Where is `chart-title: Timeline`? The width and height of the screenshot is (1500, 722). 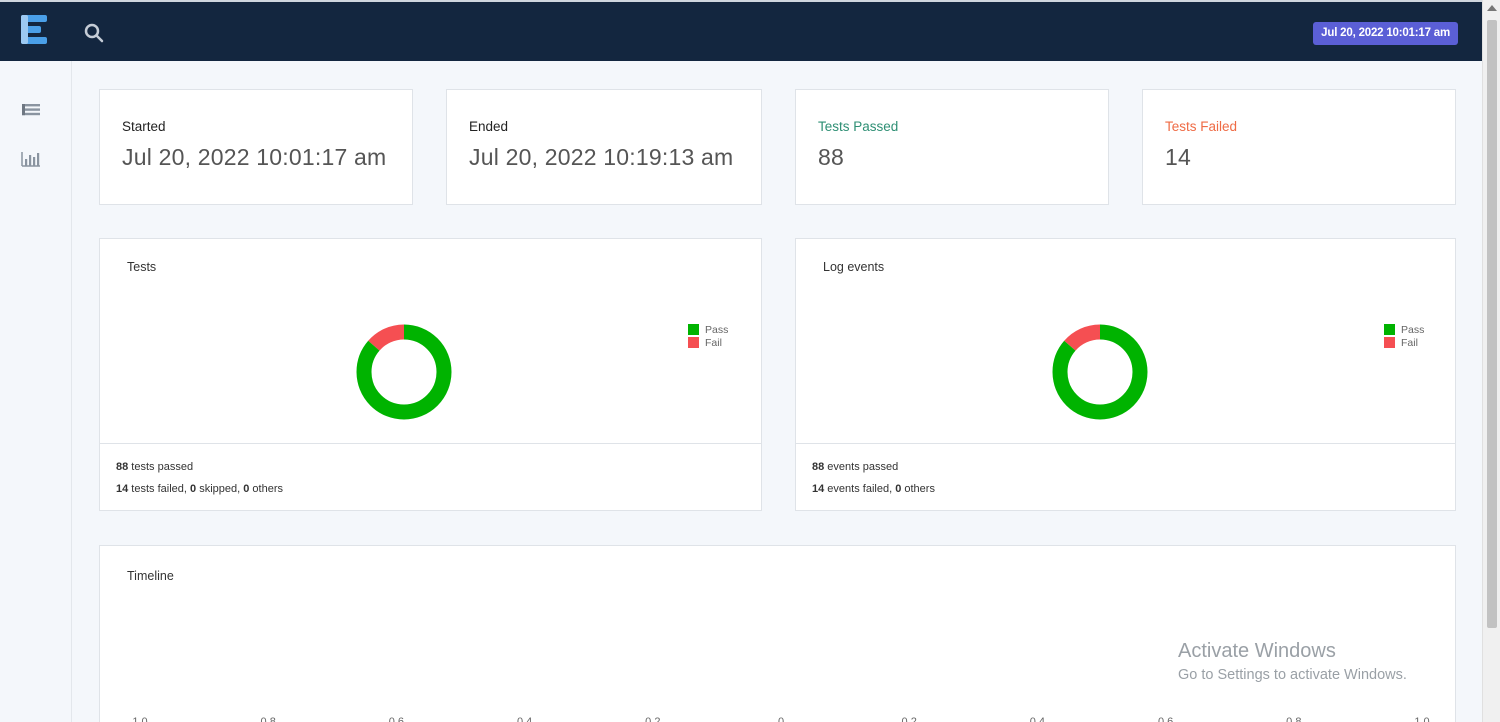
chart-title: Timeline is located at coordinates (150, 576).